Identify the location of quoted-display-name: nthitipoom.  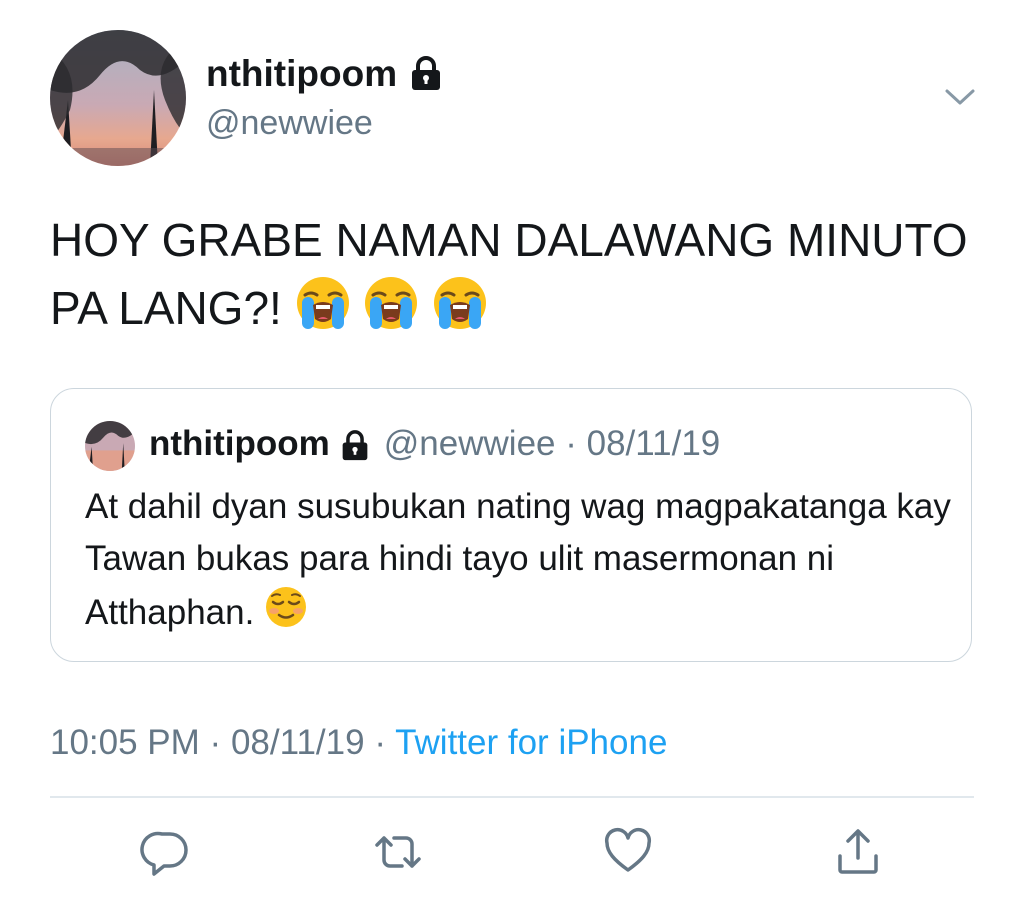
(239, 444).